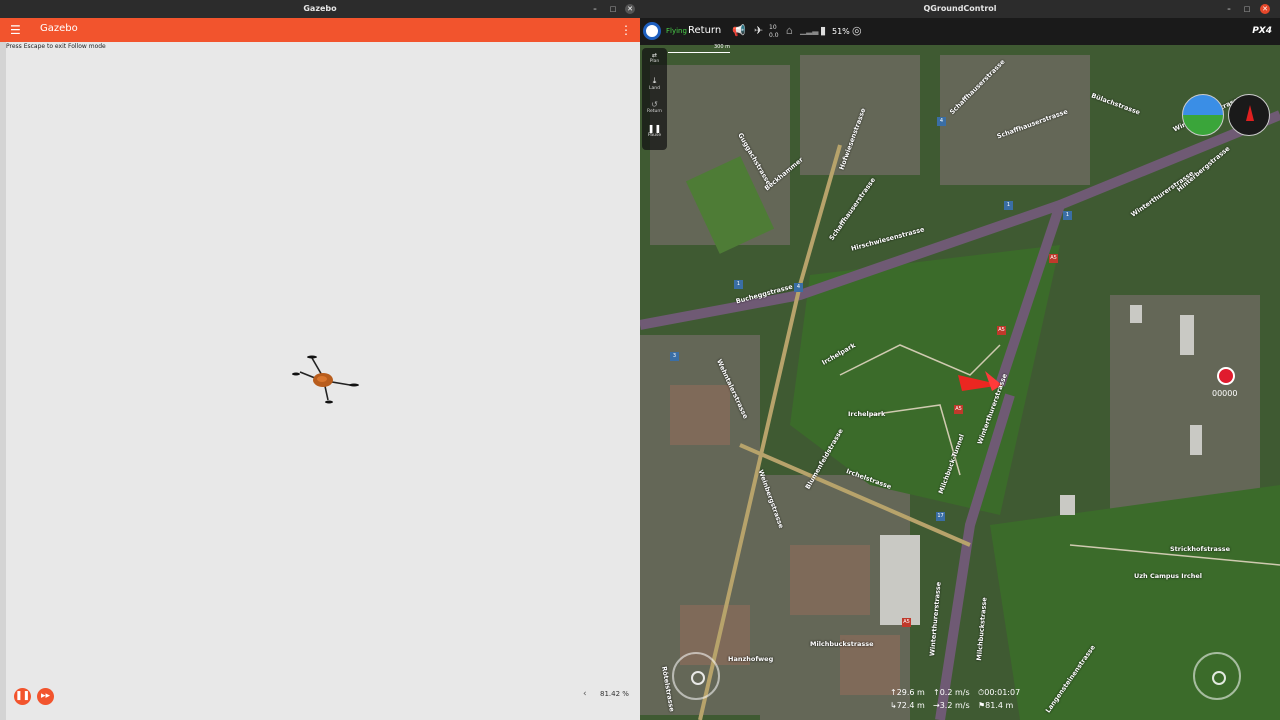 The width and height of the screenshot is (1280, 720). Describe the element at coordinates (758, 30) in the screenshot. I see `satellite-icon: ✈` at that location.